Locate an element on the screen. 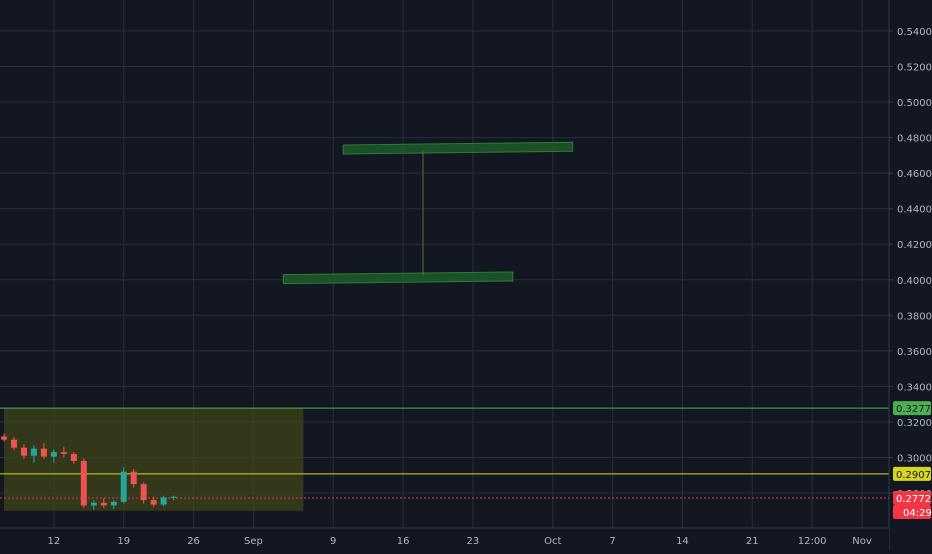 The width and height of the screenshot is (932, 554). price-tick-label: 0.46000 is located at coordinates (914, 174).